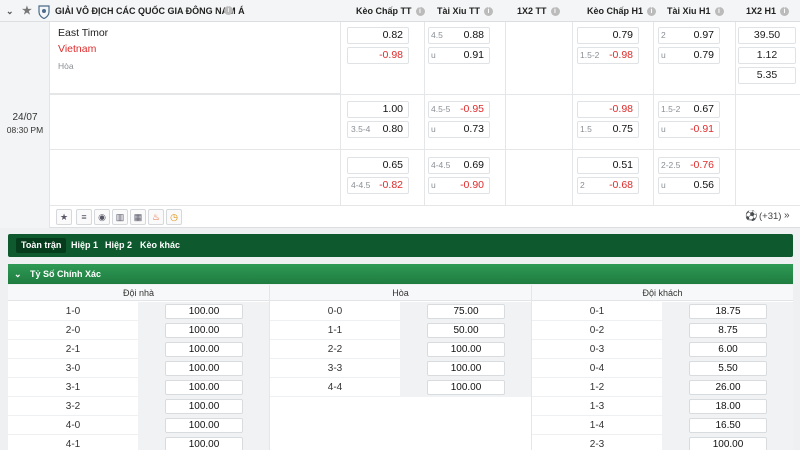 This screenshot has width=800, height=450. Describe the element at coordinates (160, 245) in the screenshot. I see `tab-other-markets: Kèo khác` at that location.